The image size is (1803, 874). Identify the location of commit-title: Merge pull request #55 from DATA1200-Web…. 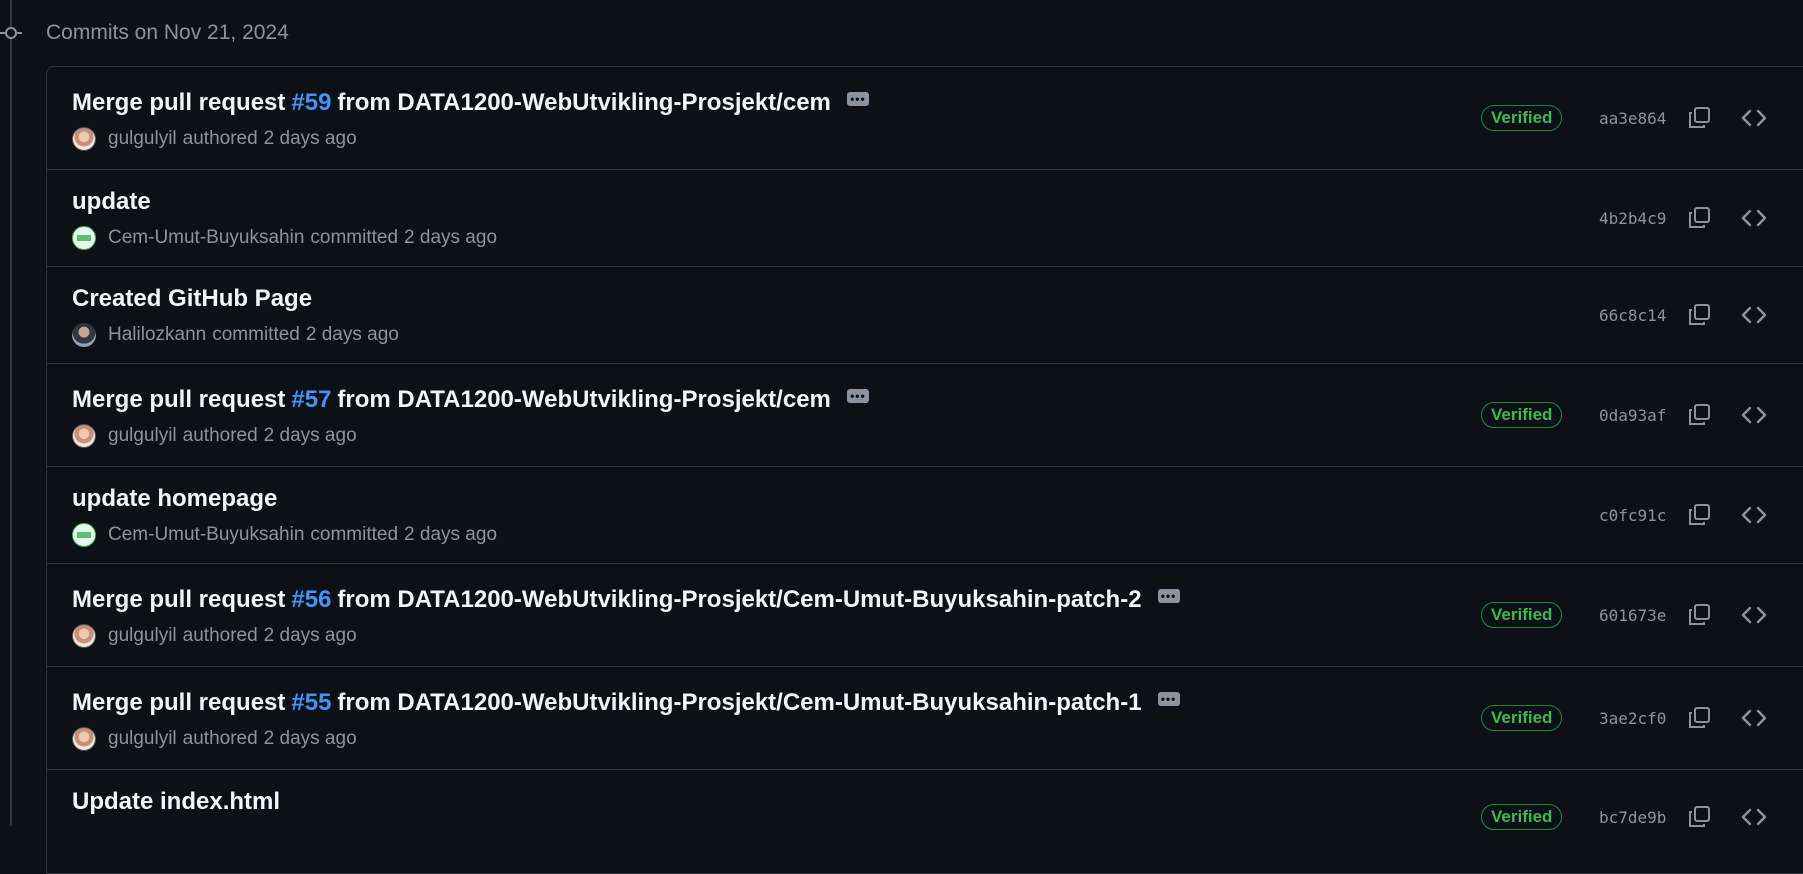
(626, 703).